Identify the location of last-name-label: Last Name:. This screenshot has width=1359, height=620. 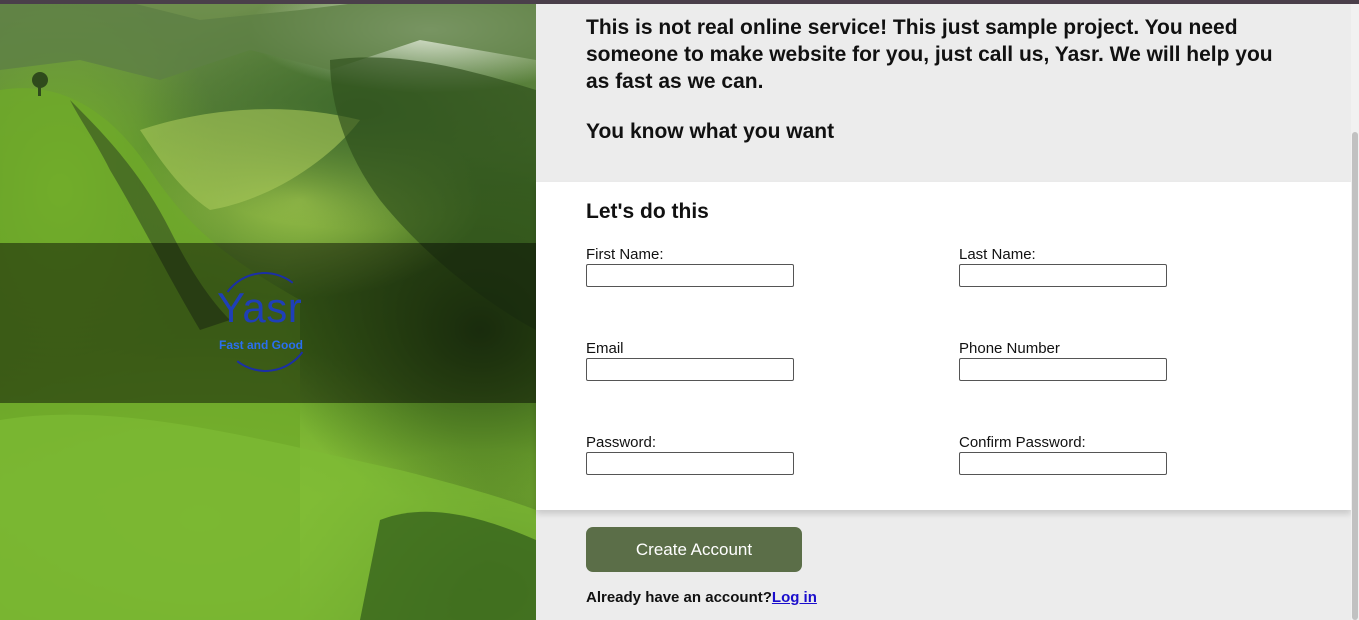
(997, 254).